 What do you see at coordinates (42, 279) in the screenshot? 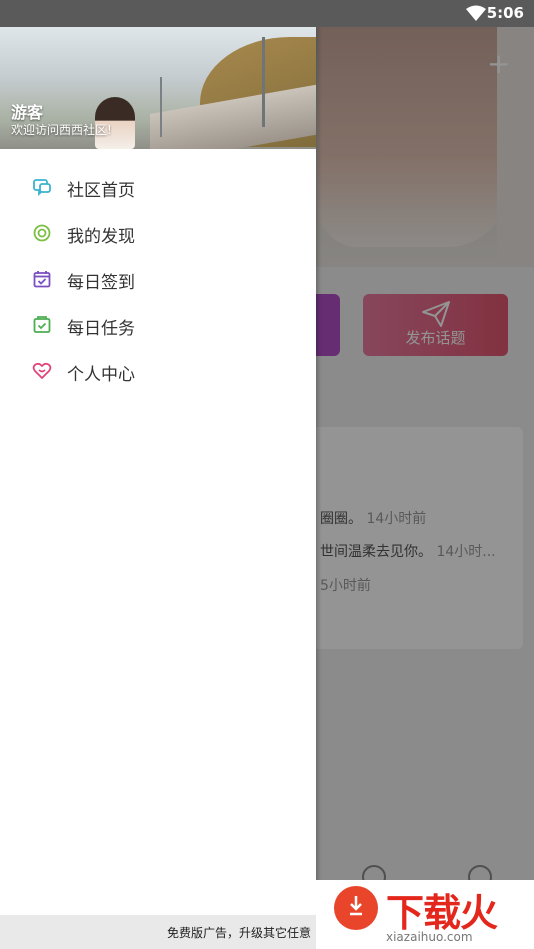
I see `calendar-check-icon` at bounding box center [42, 279].